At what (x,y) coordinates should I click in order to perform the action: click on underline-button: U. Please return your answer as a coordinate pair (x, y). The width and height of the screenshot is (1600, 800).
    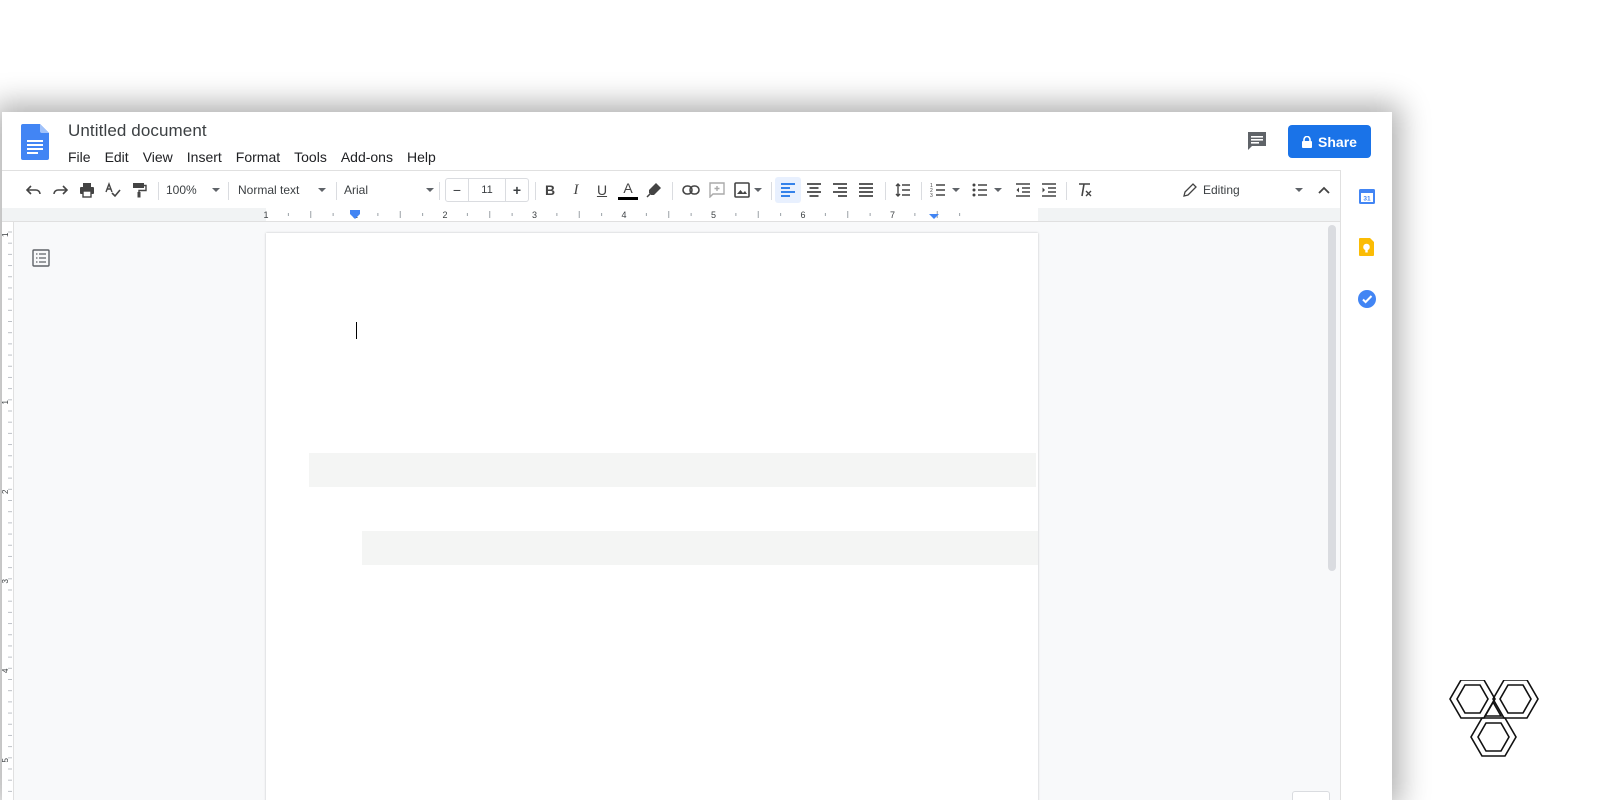
    Looking at the image, I should click on (602, 190).